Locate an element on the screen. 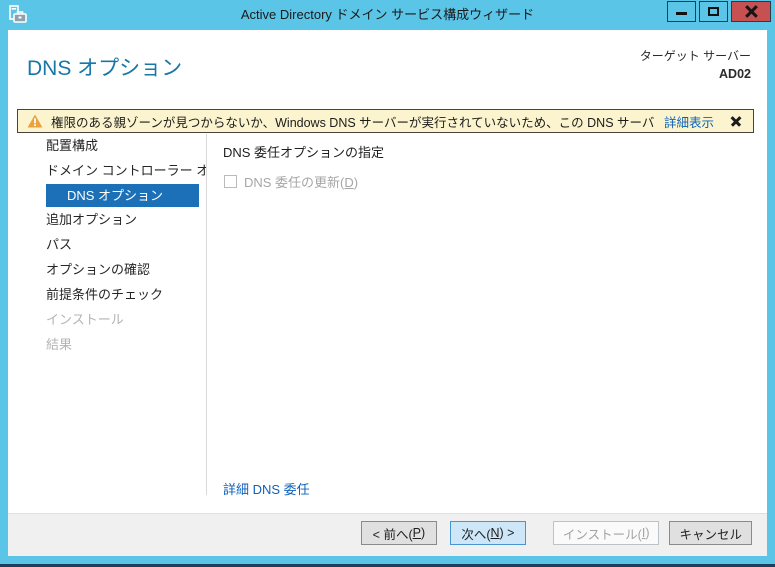  install-button-label: インストール( is located at coordinates (602, 534).